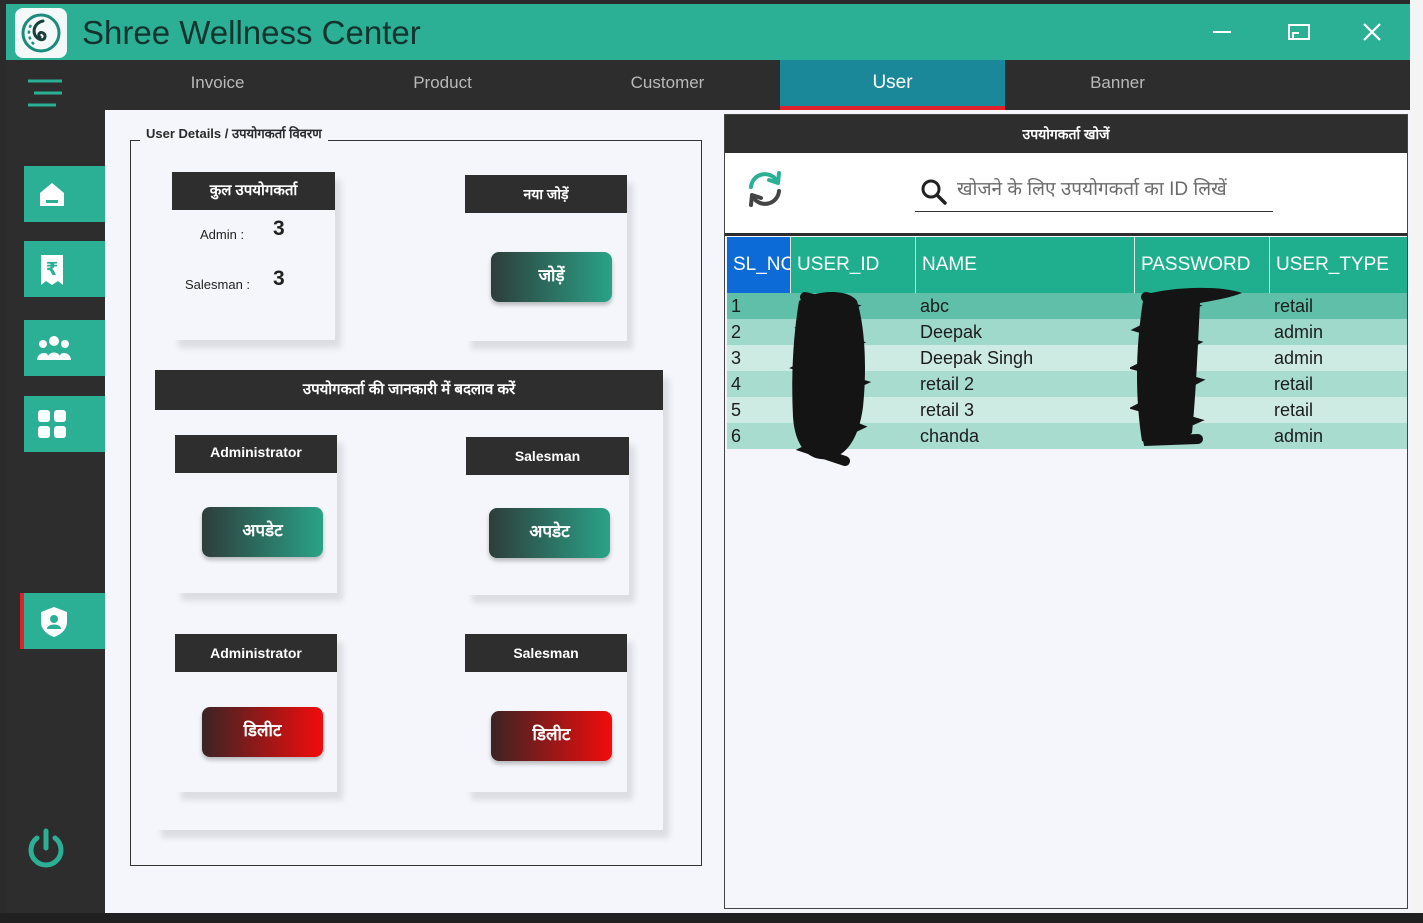  Describe the element at coordinates (1117, 190) in the screenshot. I see `search-input` at that location.